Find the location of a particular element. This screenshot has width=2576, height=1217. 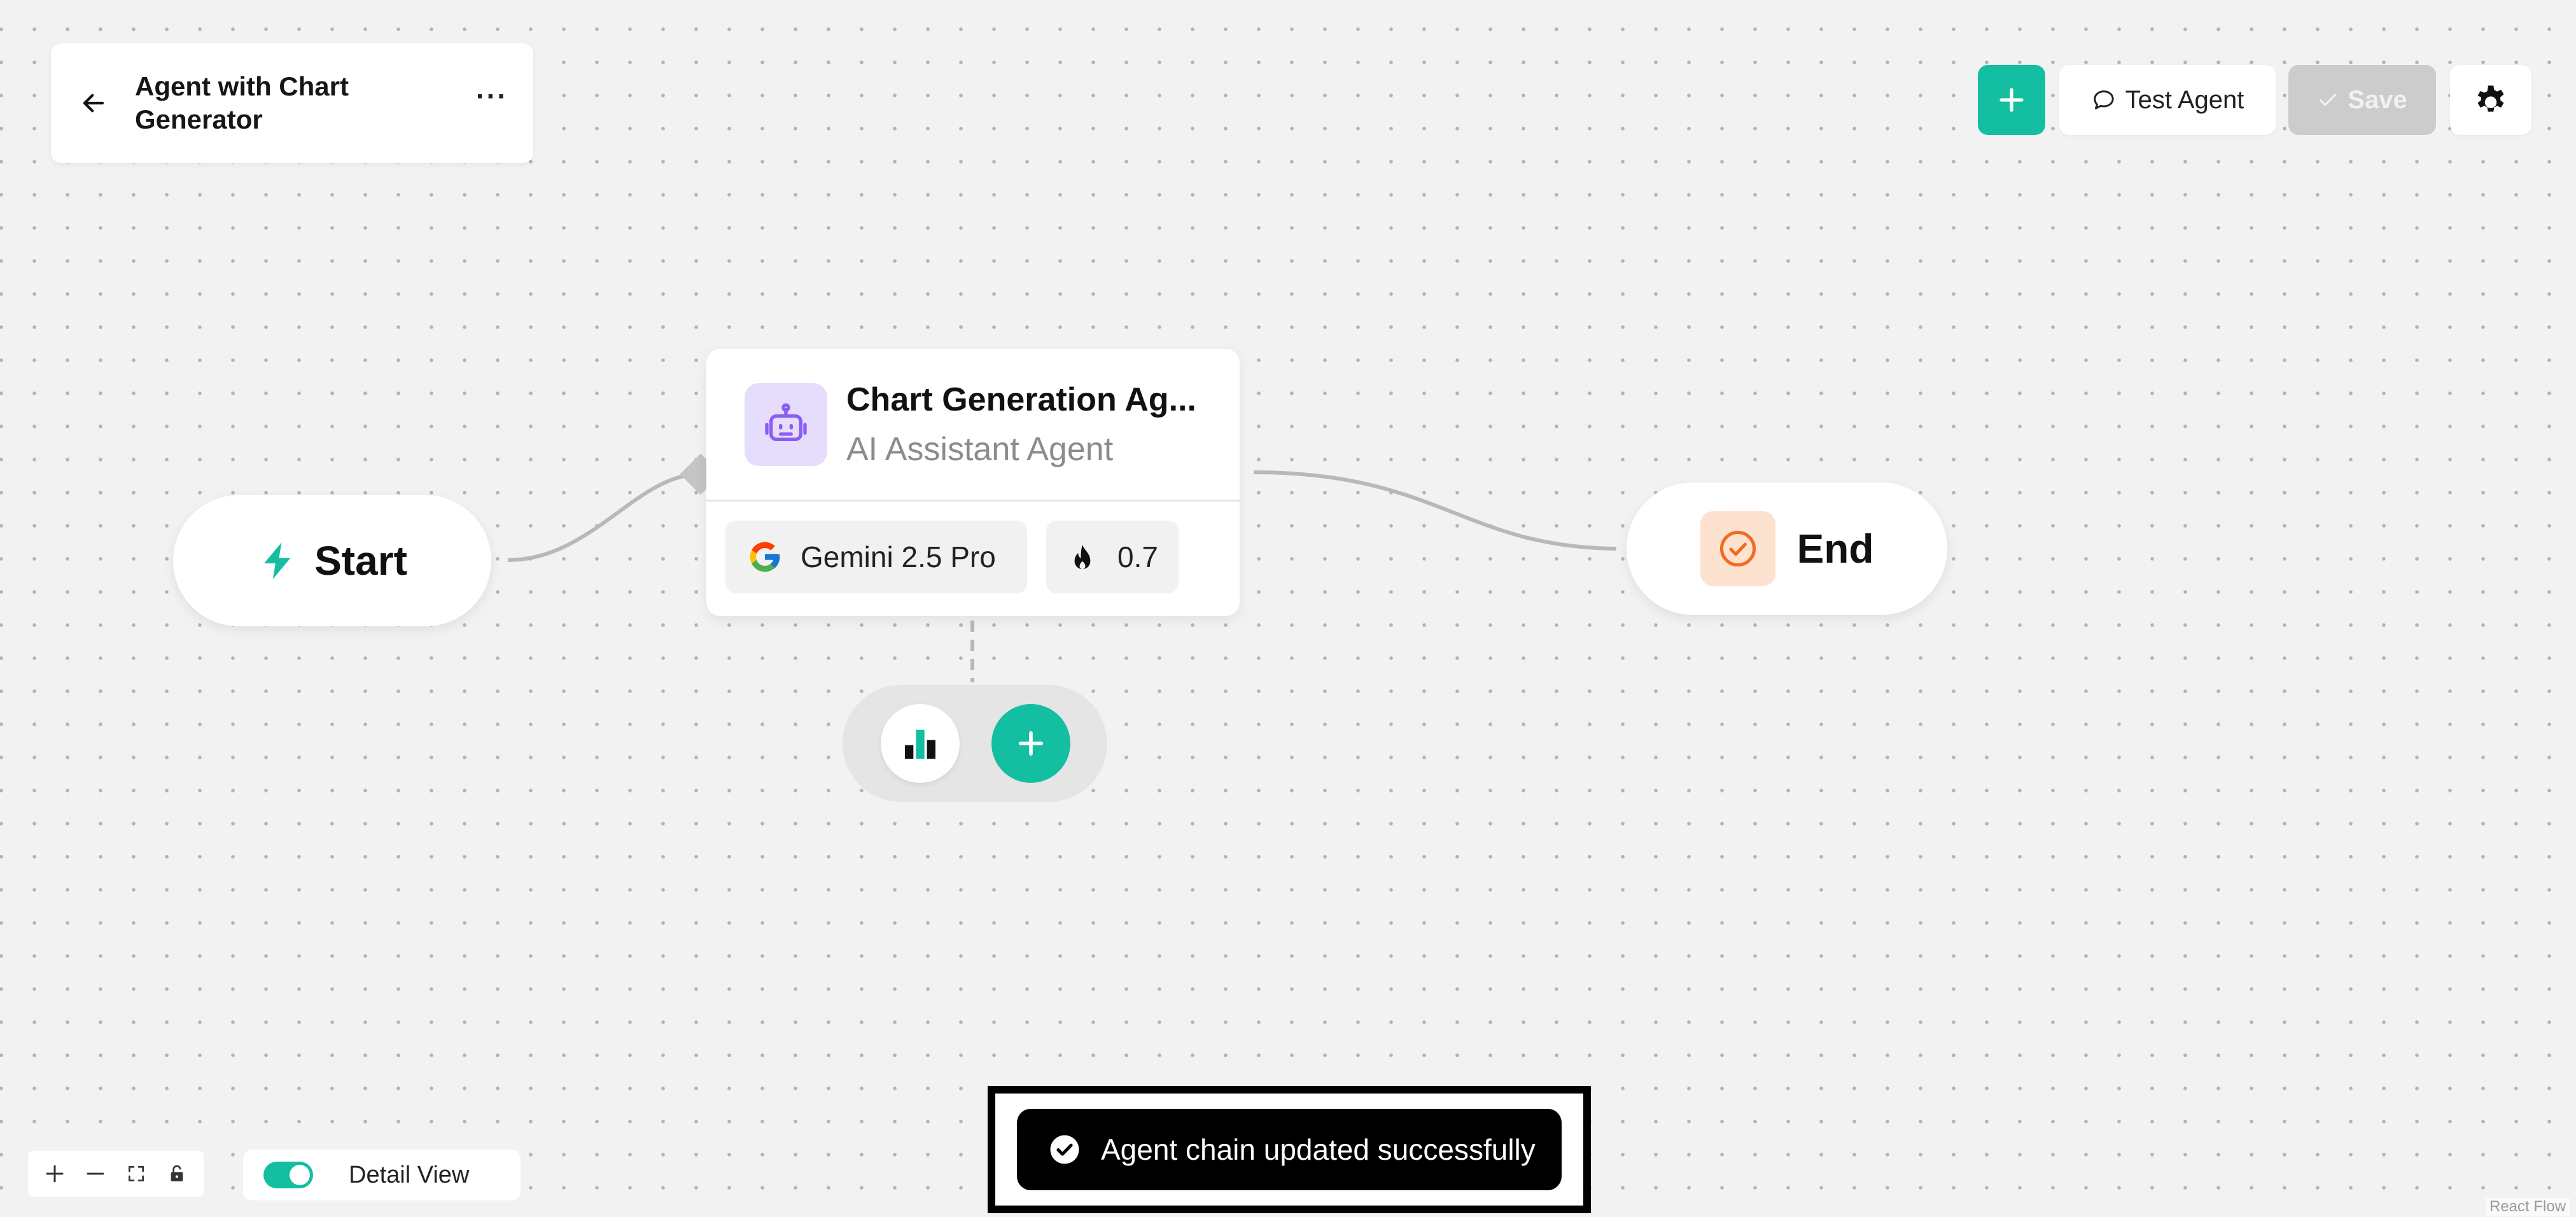

detail-view-control: Detail View is located at coordinates (382, 1175).